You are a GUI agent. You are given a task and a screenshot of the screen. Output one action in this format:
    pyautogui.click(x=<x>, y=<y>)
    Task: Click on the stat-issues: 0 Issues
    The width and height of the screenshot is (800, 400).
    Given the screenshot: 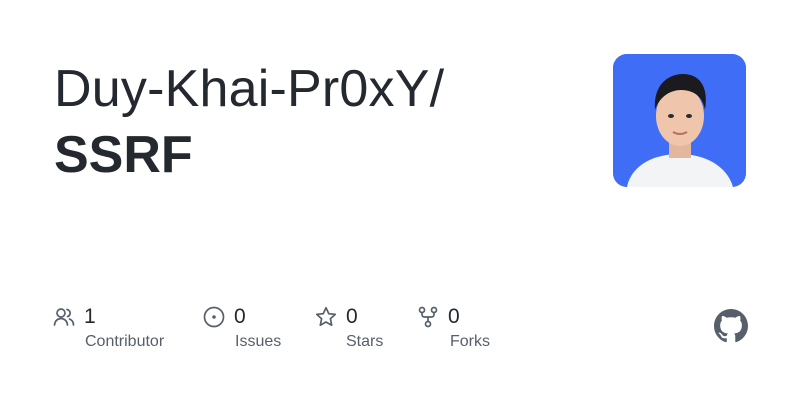 What is the action you would take?
    pyautogui.click(x=241, y=326)
    